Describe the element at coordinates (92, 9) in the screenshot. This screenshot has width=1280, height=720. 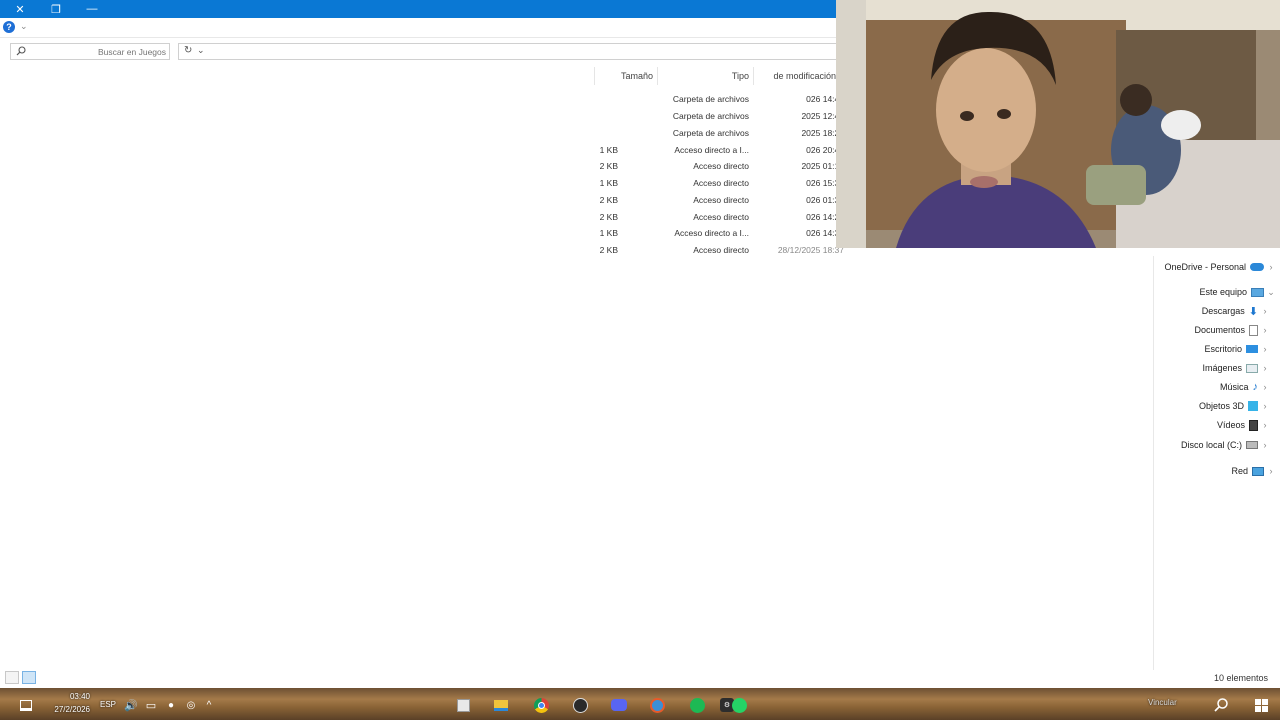
I see `minimize-button: —` at that location.